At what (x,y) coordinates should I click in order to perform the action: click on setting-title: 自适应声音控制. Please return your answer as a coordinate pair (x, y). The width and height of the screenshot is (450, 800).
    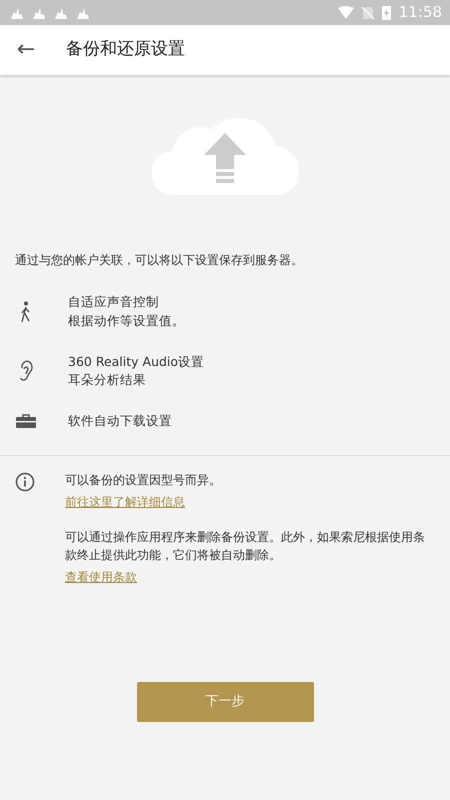
    Looking at the image, I should click on (114, 302).